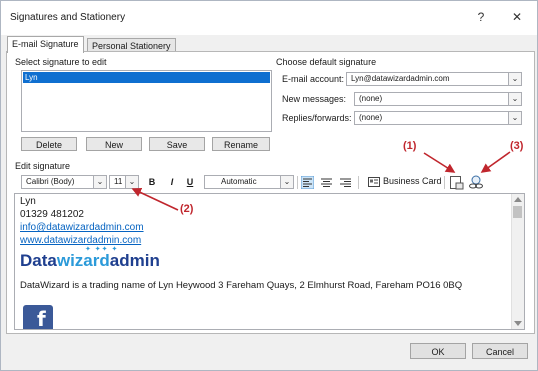 Image resolution: width=538 pixels, height=371 pixels. What do you see at coordinates (313, 79) in the screenshot?
I see `email-account-label: E-mail account:` at bounding box center [313, 79].